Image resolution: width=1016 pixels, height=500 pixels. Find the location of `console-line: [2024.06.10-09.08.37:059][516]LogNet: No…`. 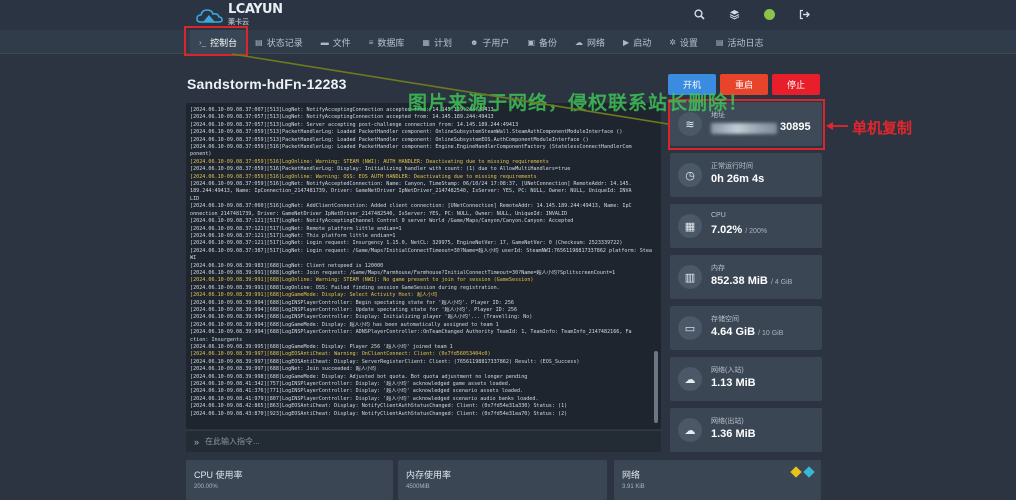

console-line: [2024.06.10-09.08.37:059][516]LogNet: No… is located at coordinates (411, 184).